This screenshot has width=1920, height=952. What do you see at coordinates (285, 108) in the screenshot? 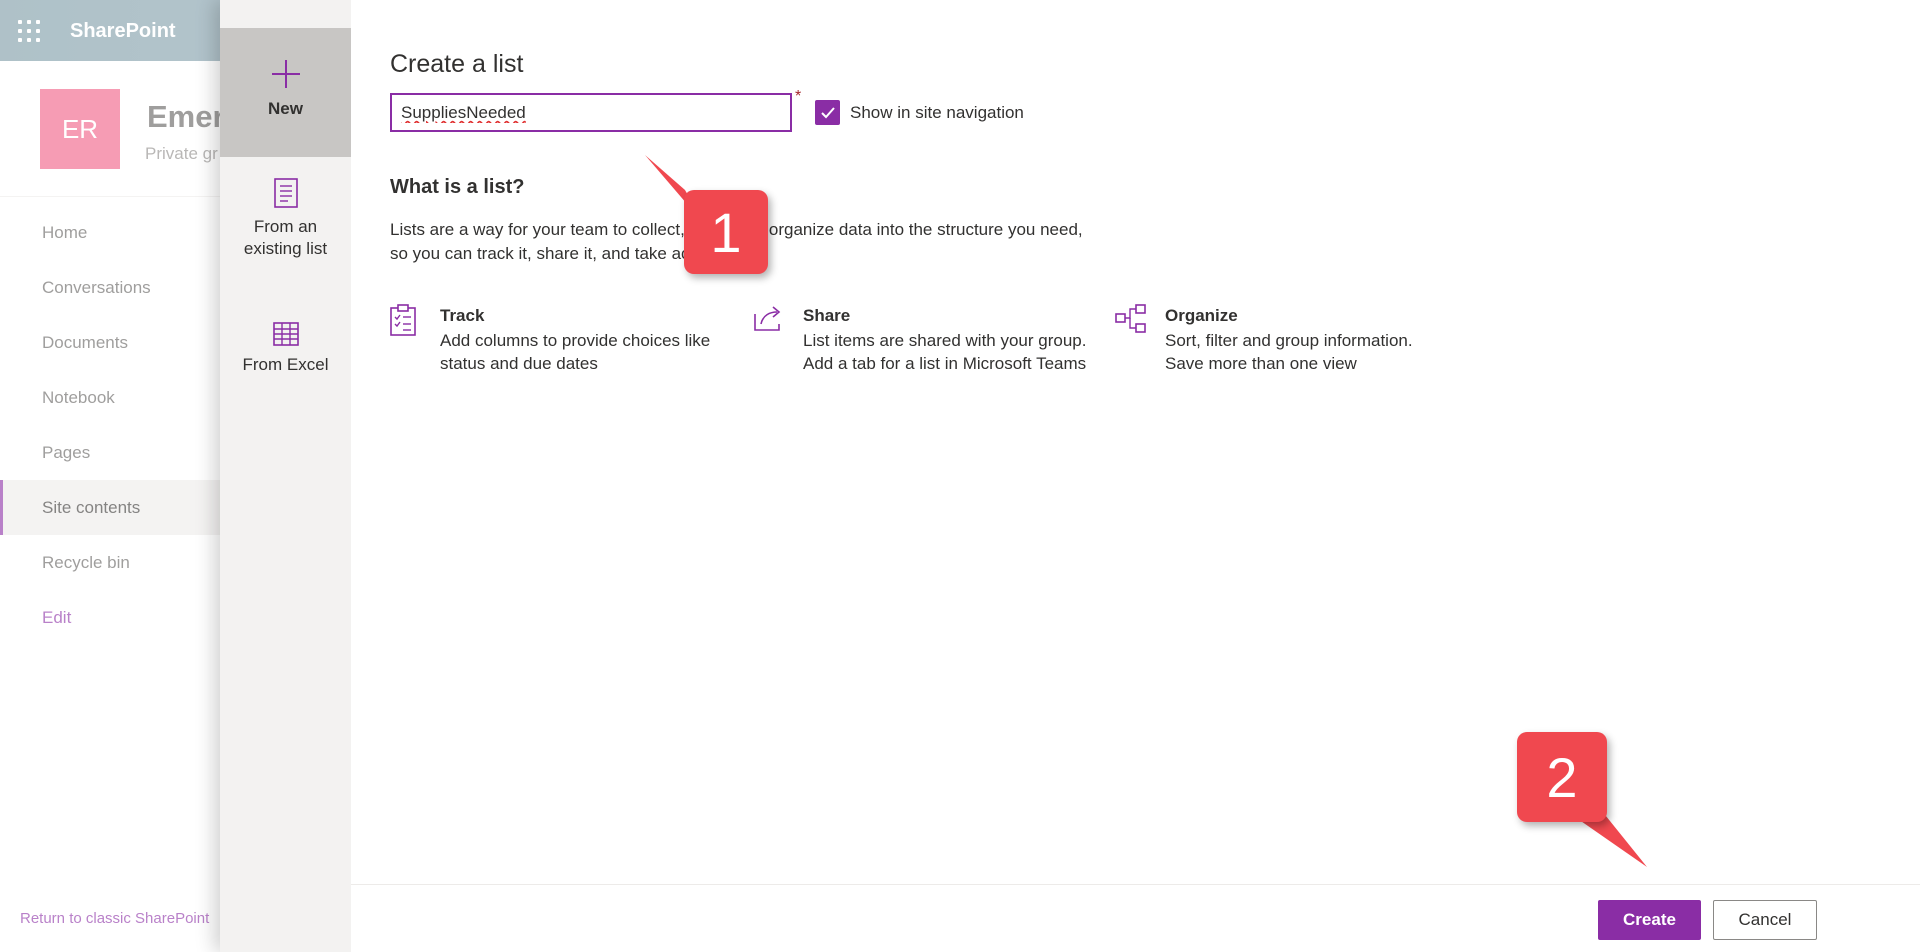
I see `rail-new-label: New` at bounding box center [285, 108].